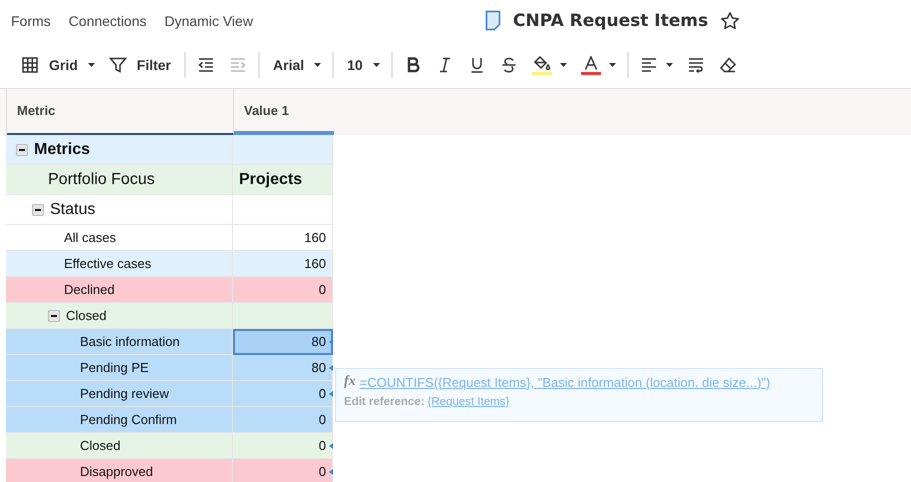  Describe the element at coordinates (101, 179) in the screenshot. I see `row-label: Portfolio Focus` at that location.